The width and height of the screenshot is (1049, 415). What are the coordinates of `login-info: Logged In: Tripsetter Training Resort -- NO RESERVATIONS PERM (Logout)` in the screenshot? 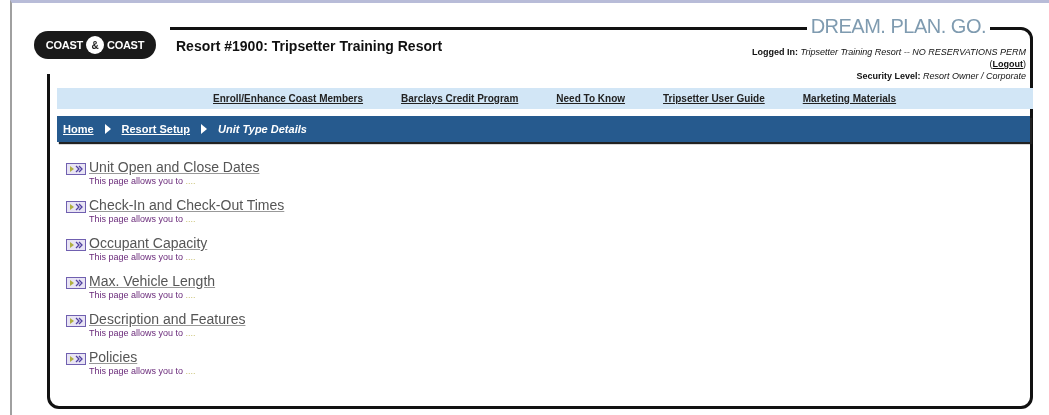 It's located at (888, 58).